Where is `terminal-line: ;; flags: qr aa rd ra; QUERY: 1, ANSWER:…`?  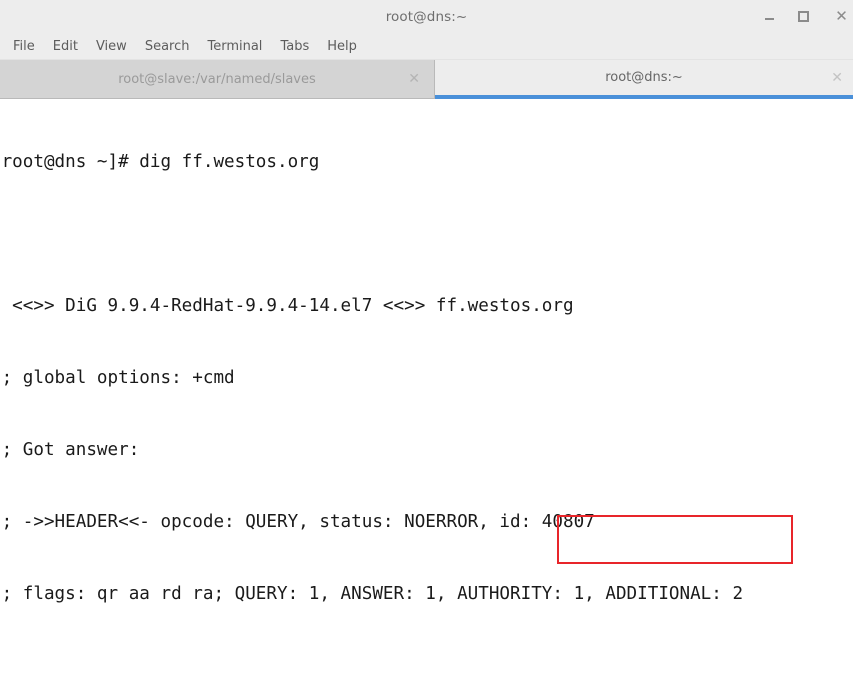
terminal-line: ;; flags: qr aa rd ra; QUERY: 1, ANSWER:… is located at coordinates (372, 594).